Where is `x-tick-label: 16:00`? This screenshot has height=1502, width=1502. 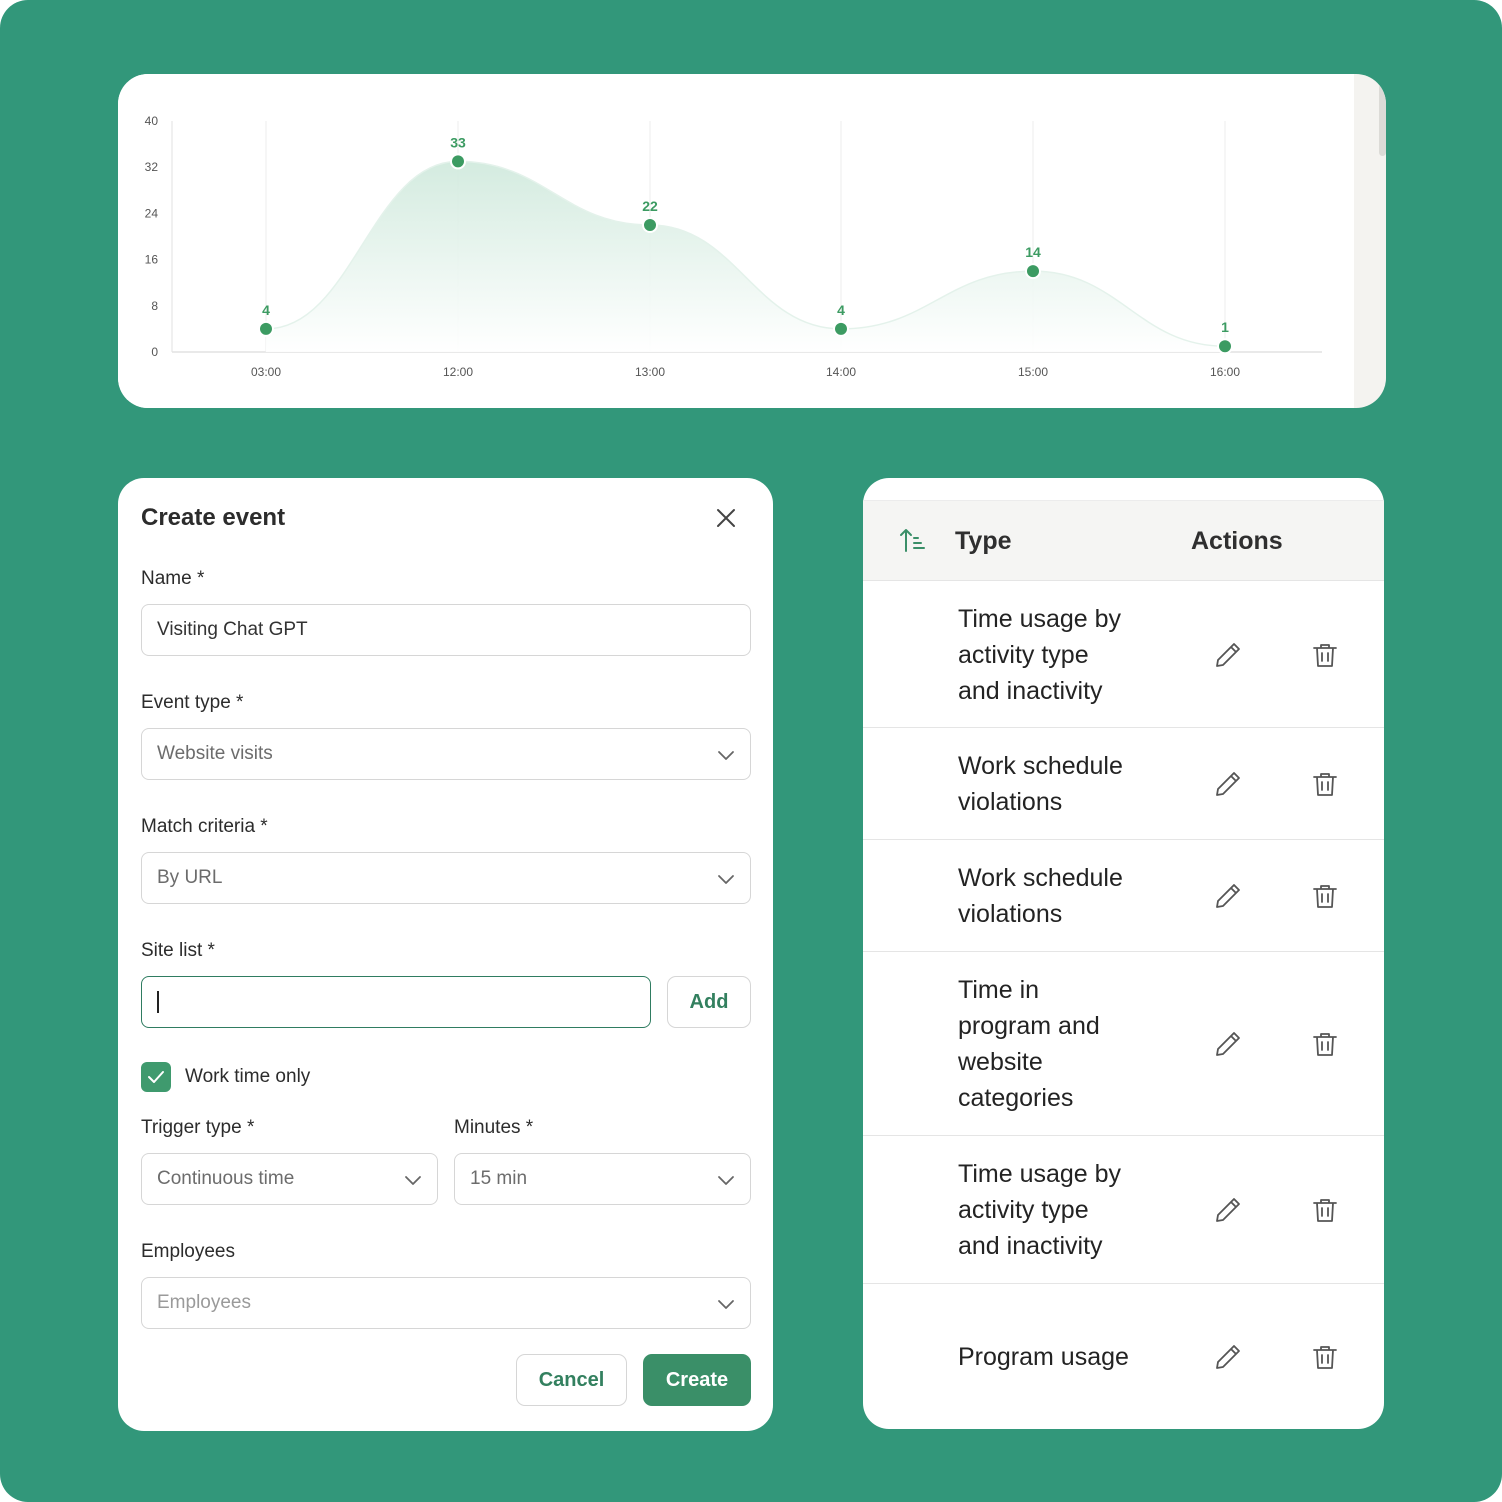
x-tick-label: 16:00 is located at coordinates (1225, 372).